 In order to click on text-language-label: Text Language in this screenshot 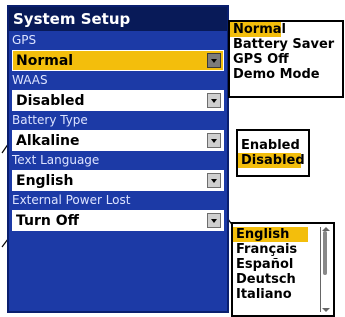, I will do `click(56, 160)`.